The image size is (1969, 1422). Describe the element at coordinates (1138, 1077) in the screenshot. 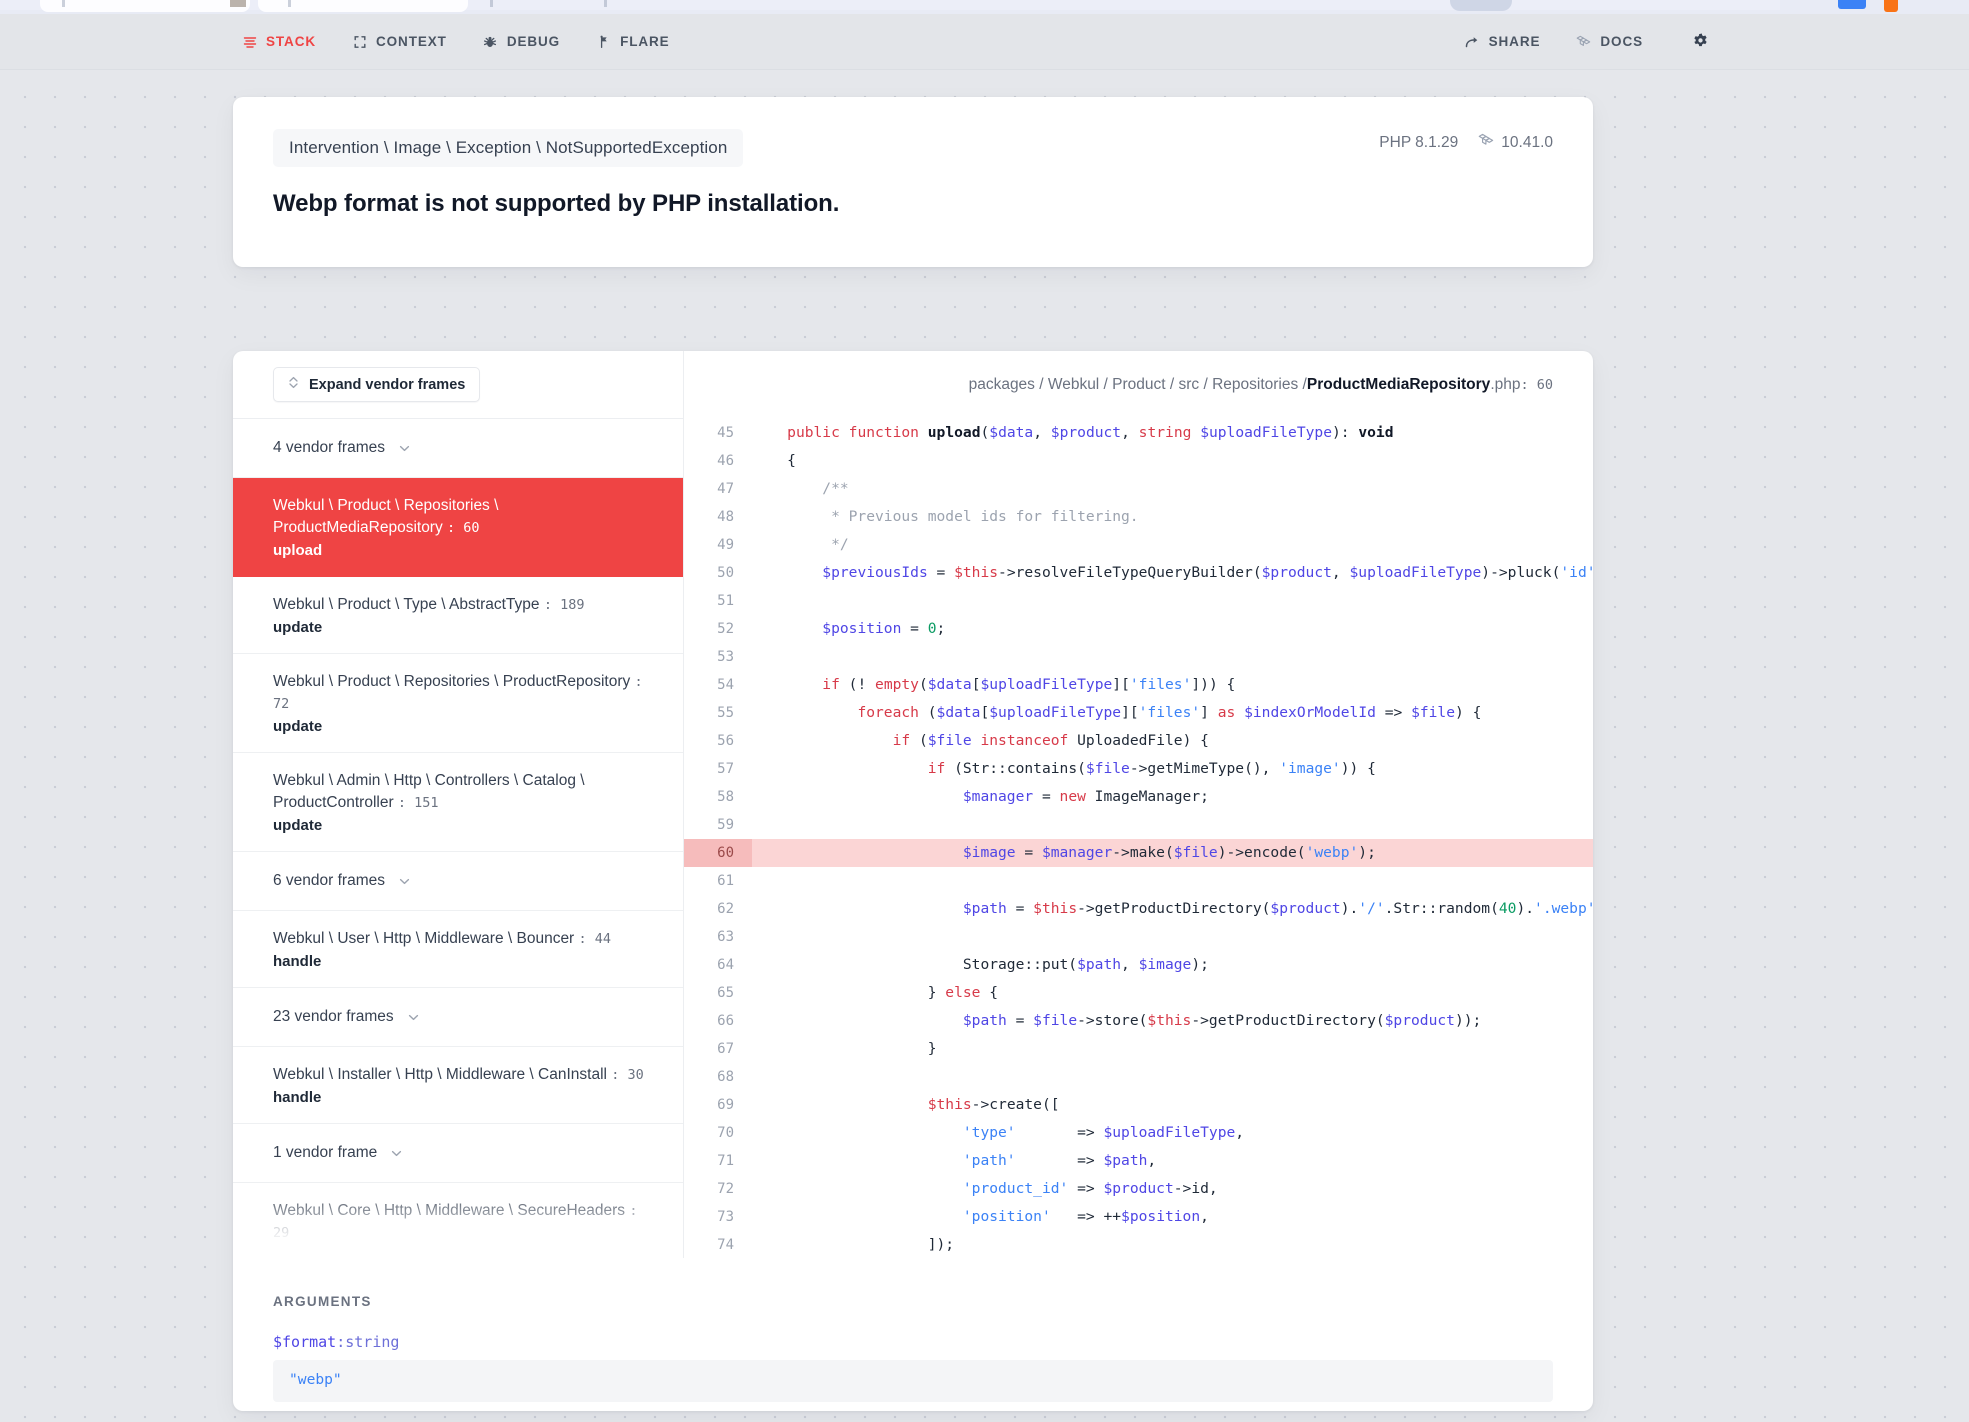

I see `code-line: 68` at that location.